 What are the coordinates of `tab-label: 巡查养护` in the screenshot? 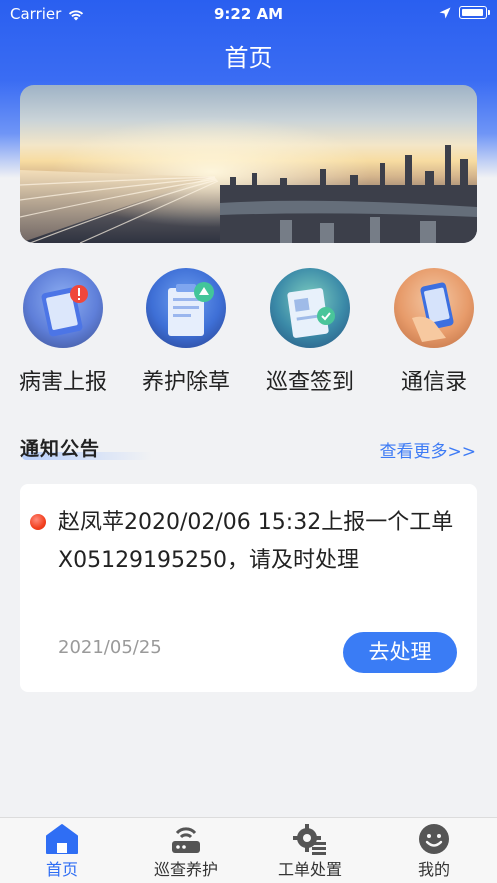 It's located at (185, 869).